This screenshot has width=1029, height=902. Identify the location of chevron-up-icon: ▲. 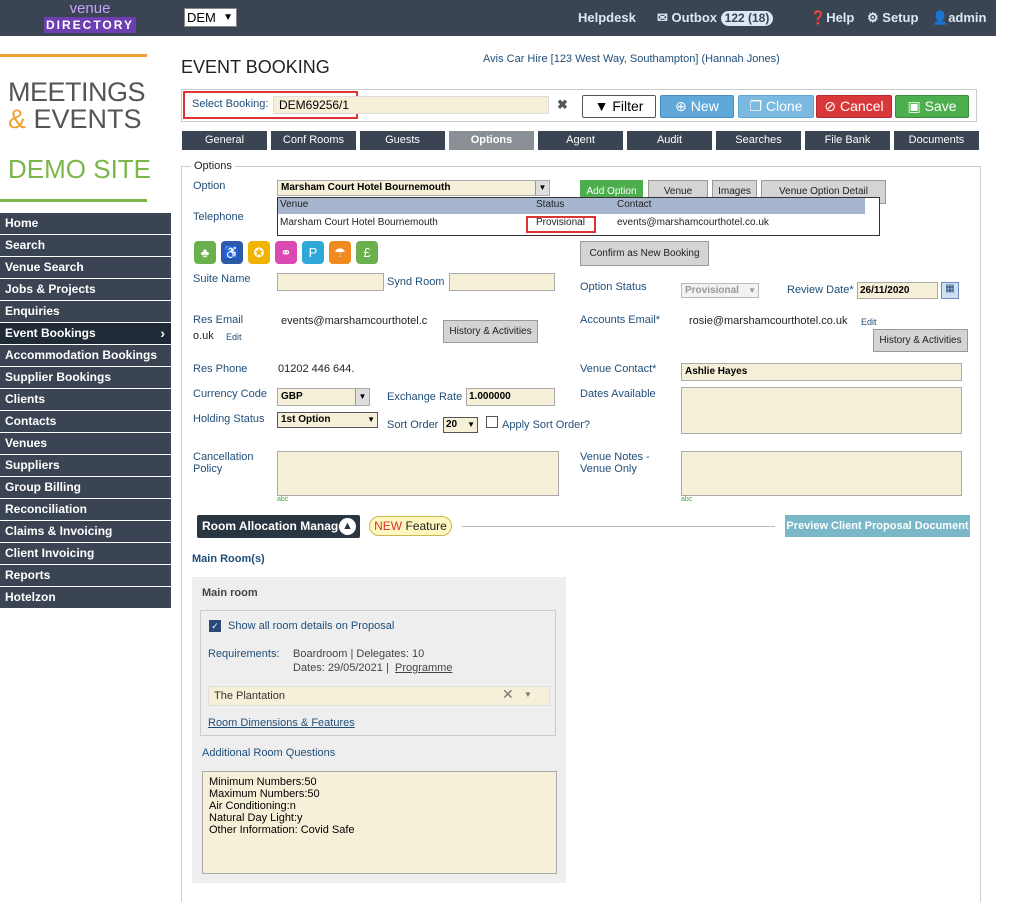
(347, 526).